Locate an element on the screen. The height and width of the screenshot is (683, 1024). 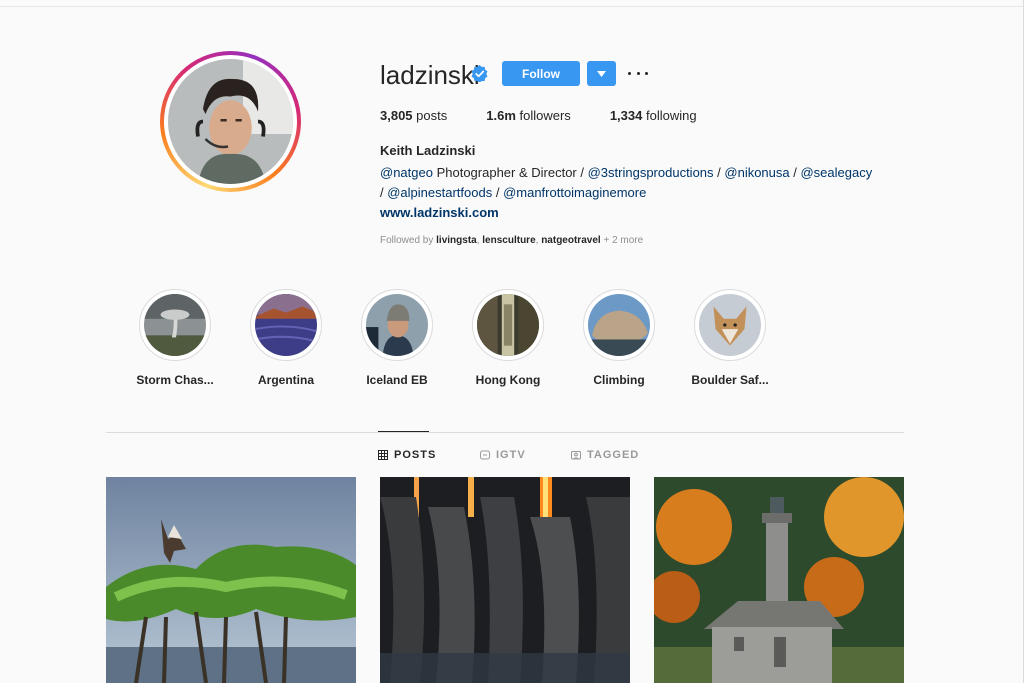
story-highlight: Hong Kong is located at coordinates (508, 338).